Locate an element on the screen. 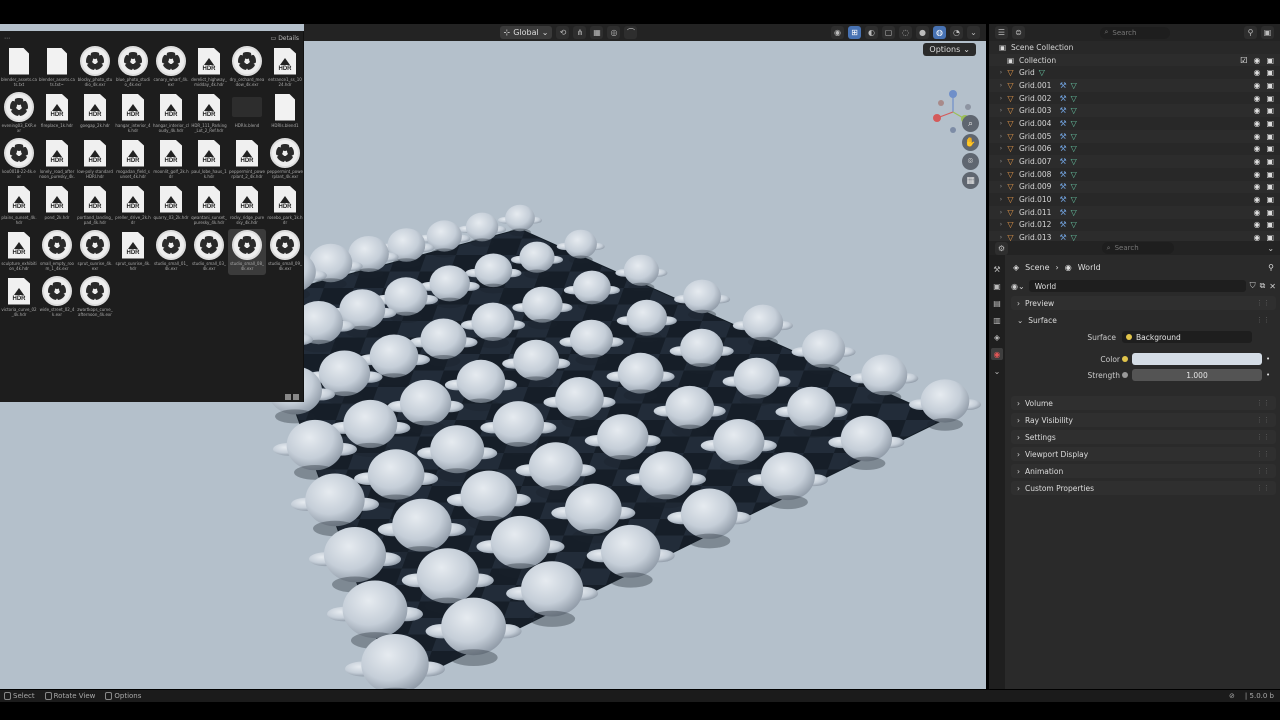  file-item: HDR lonely_road_afternoon_puresky_4k.hdr is located at coordinates (57, 160).